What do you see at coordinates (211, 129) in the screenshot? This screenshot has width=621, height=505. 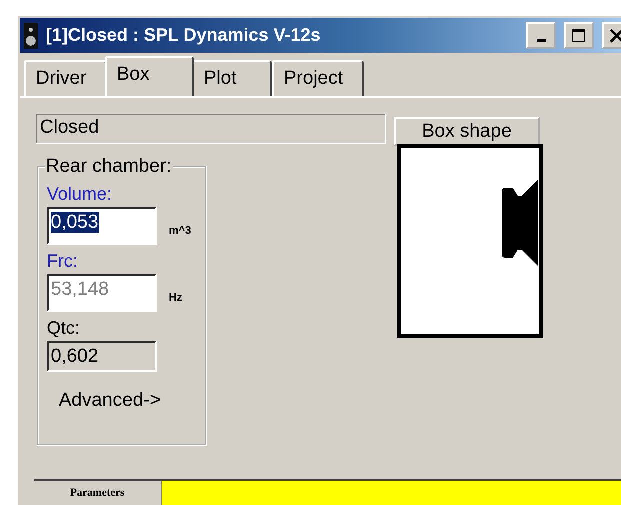 I see `box-type-field: Closed` at bounding box center [211, 129].